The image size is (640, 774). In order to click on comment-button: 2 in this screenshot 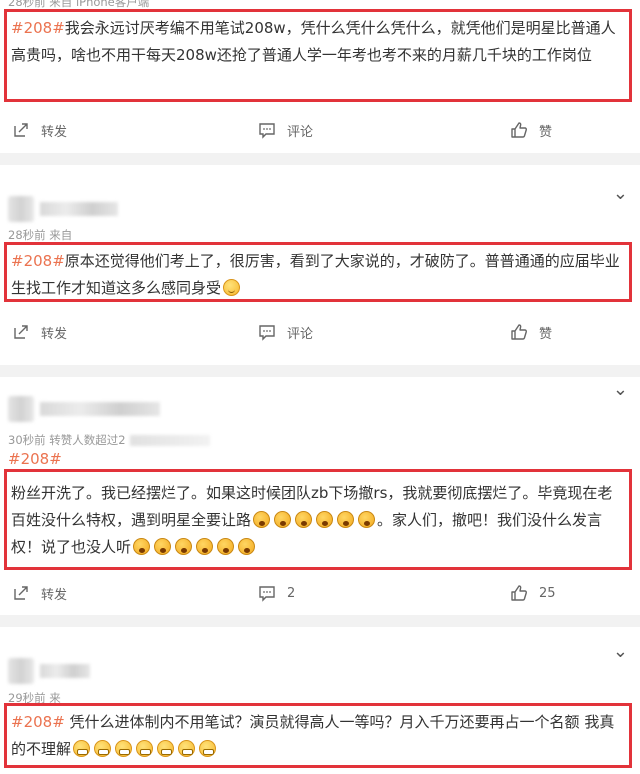, I will do `click(276, 593)`.